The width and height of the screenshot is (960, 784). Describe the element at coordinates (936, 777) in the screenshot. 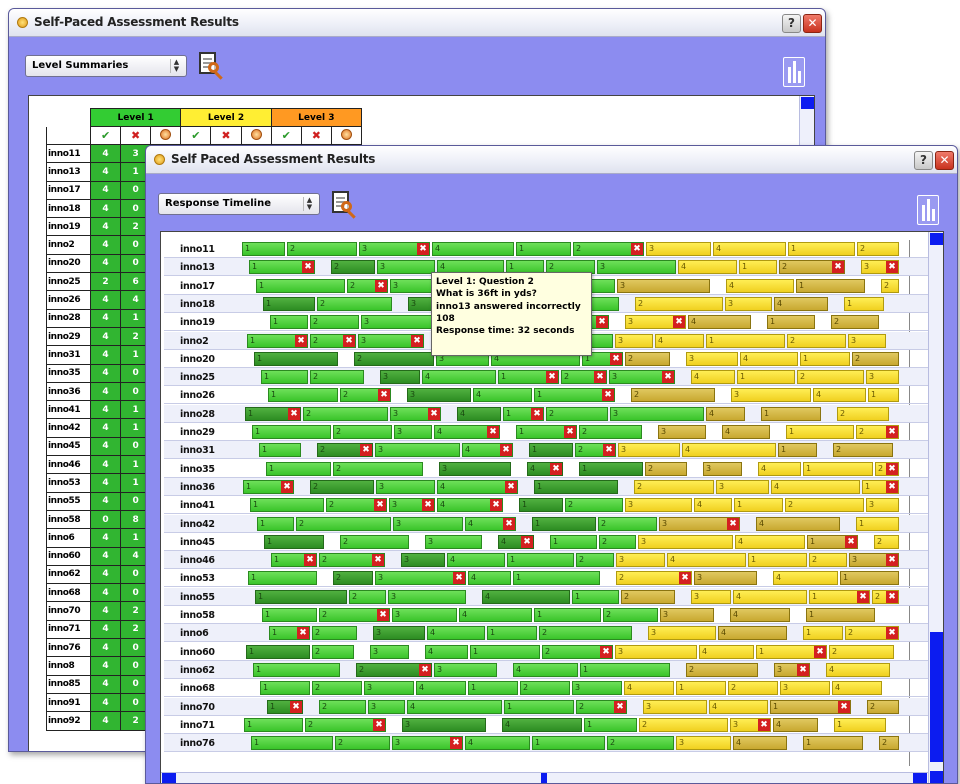

I see `scroll-down-button` at that location.